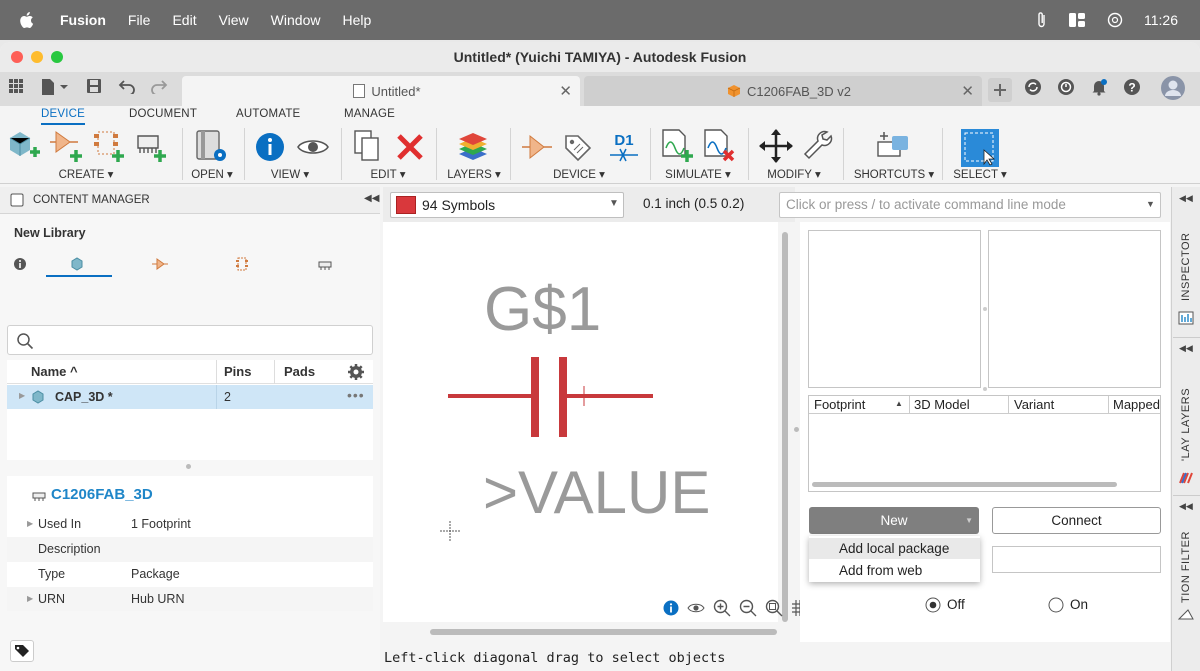 This screenshot has height=671, width=1200. What do you see at coordinates (578, 148) in the screenshot?
I see `attribute-tag-icon` at bounding box center [578, 148].